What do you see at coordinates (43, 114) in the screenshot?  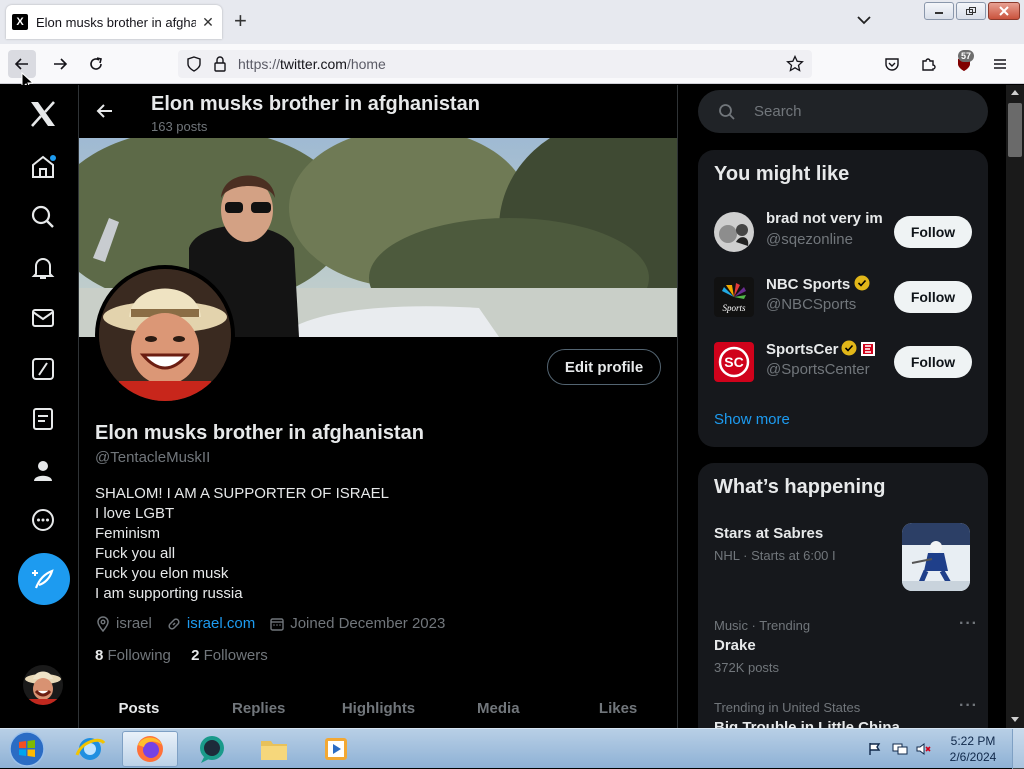 I see `x-logo-icon` at bounding box center [43, 114].